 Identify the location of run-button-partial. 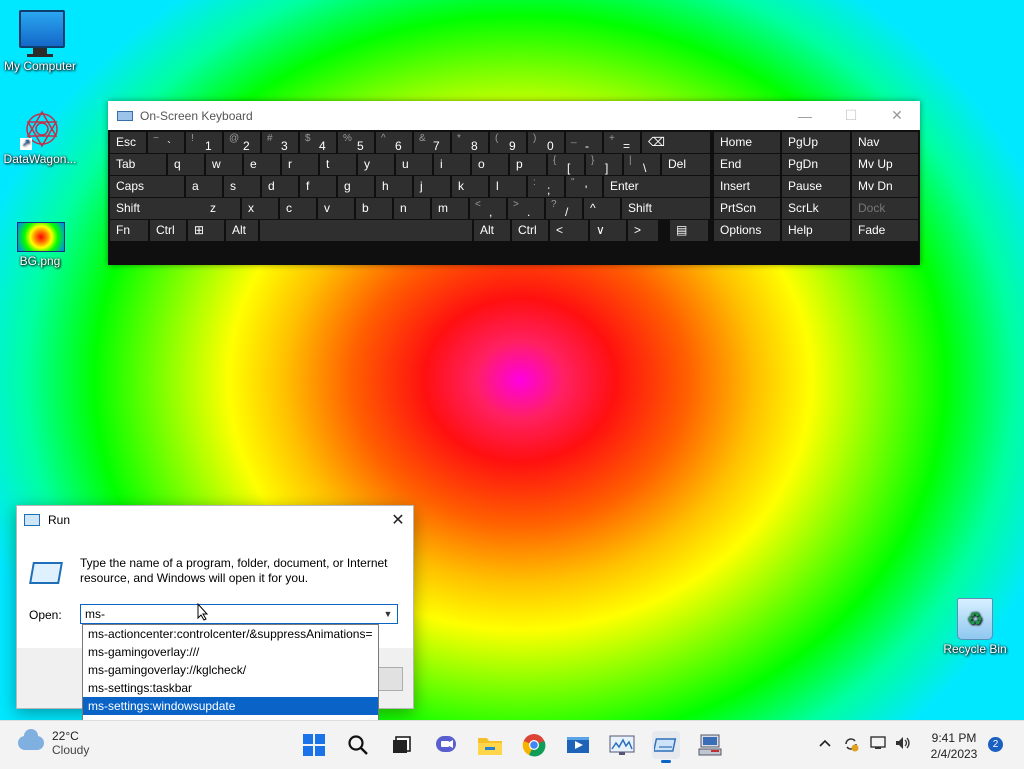
(390, 679).